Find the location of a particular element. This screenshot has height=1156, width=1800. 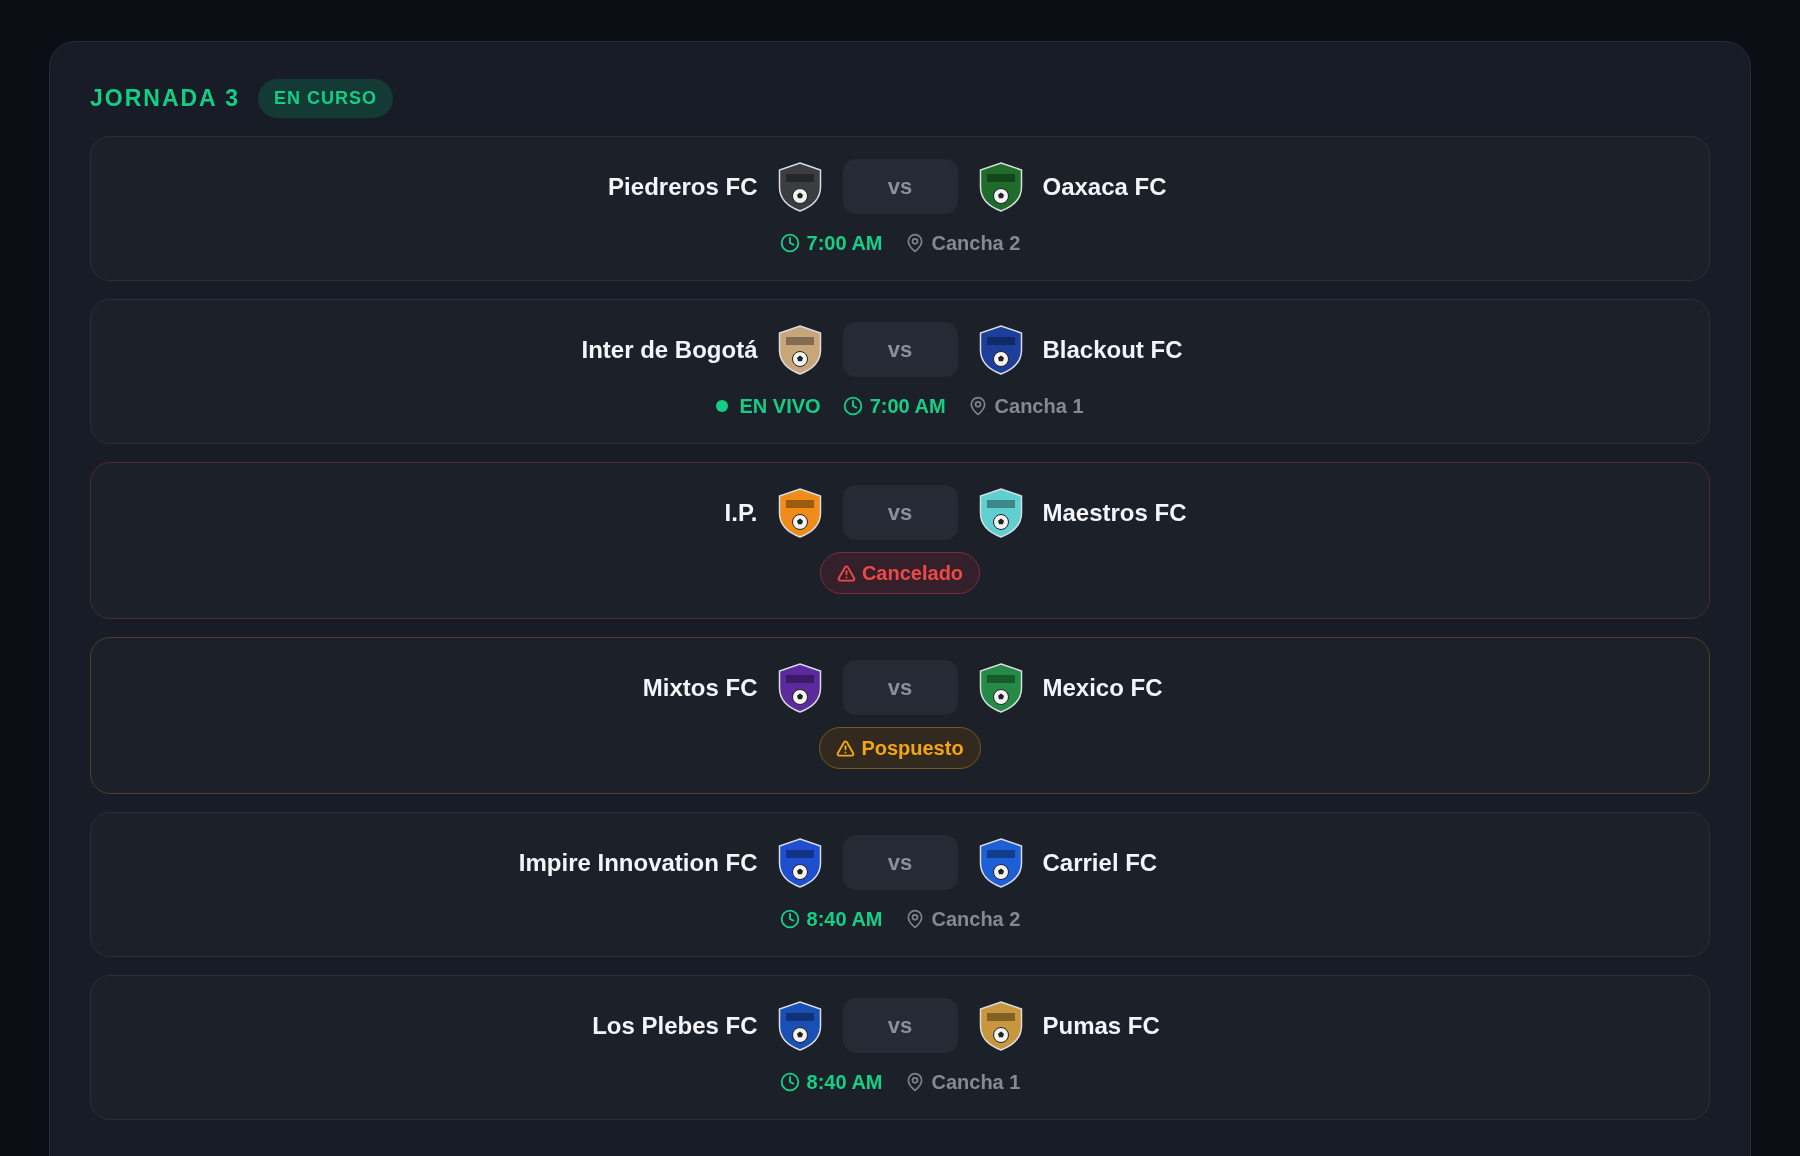

match-status-text: Cancelado is located at coordinates (912, 573).